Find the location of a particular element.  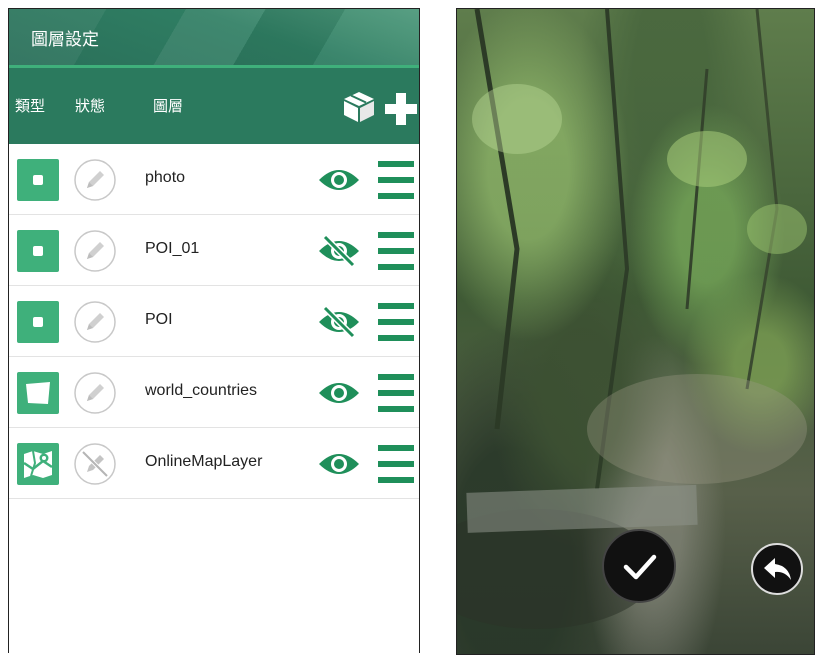

layer-row: photo is located at coordinates (214, 179).